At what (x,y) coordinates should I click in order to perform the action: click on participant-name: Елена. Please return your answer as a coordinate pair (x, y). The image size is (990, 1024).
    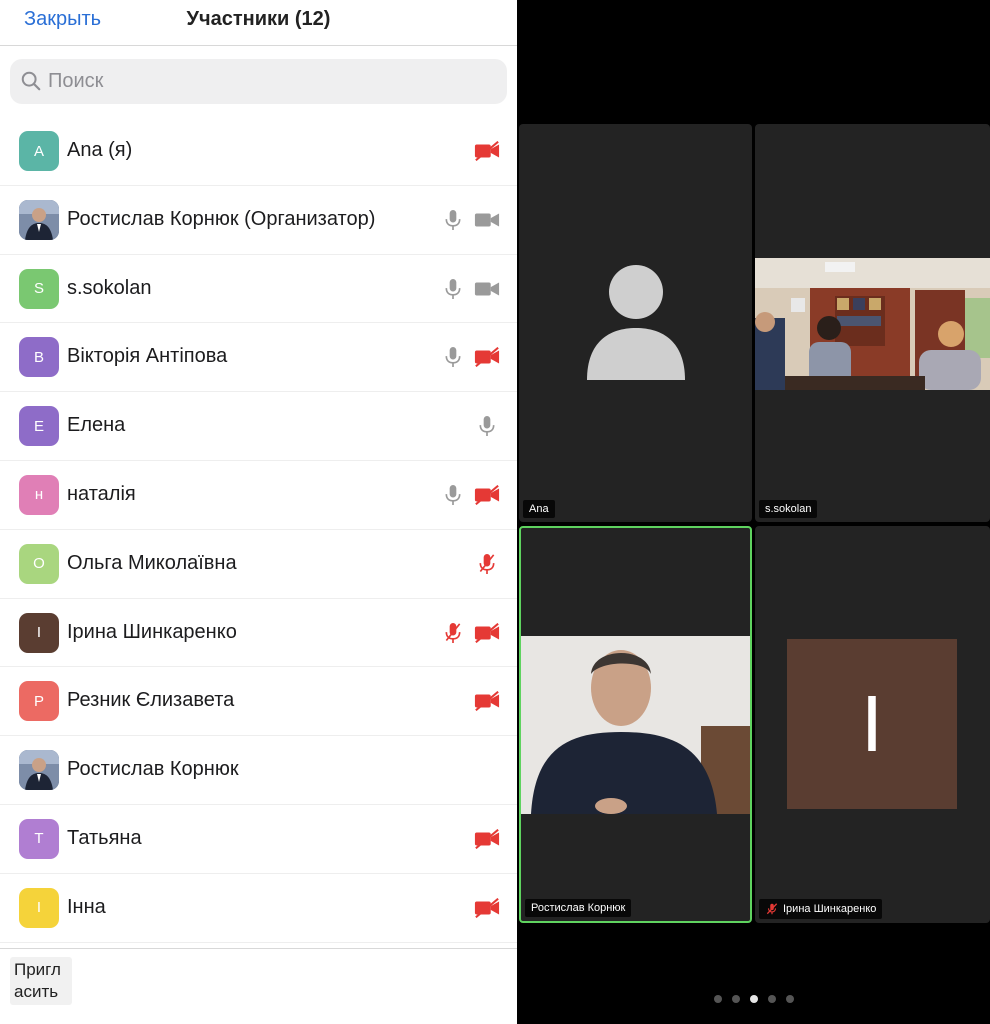
    Looking at the image, I should click on (96, 425).